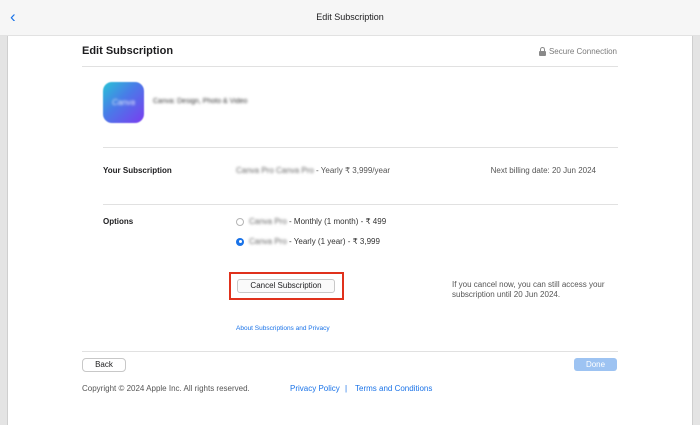  I want to click on terms-link: Terms and Conditions, so click(393, 388).